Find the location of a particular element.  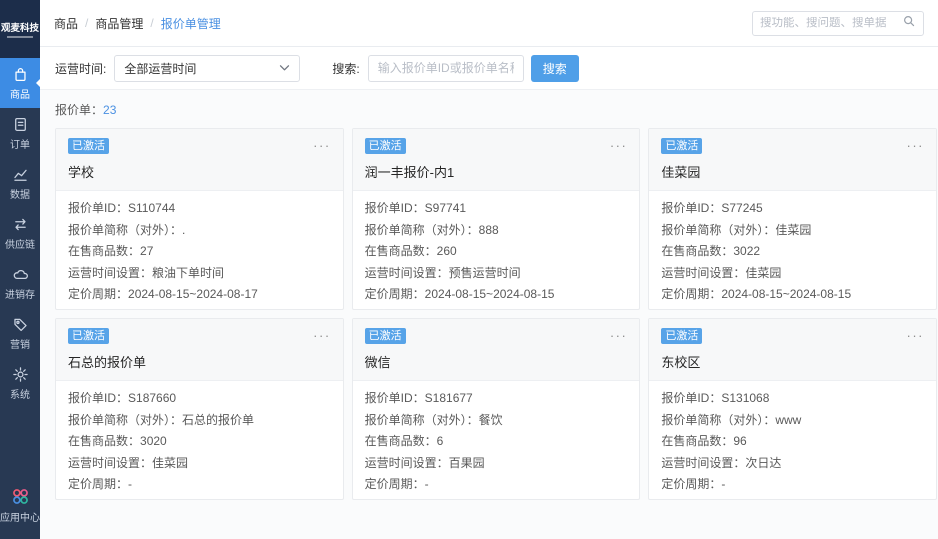

data-chart-icon is located at coordinates (20, 174).